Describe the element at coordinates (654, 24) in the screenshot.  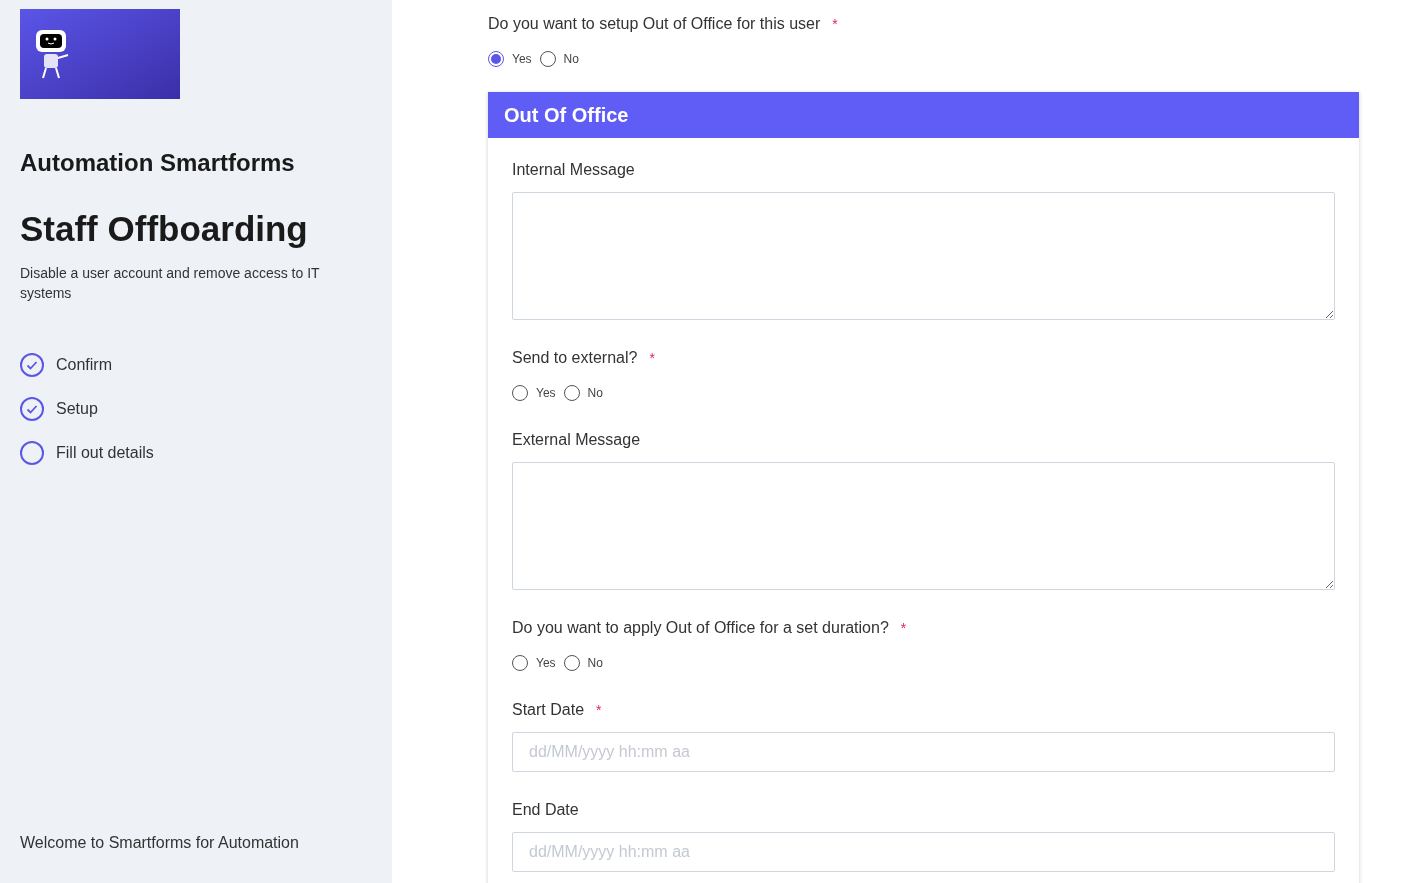
I see `field-label: Do you want to setup Out of Office for this user` at that location.